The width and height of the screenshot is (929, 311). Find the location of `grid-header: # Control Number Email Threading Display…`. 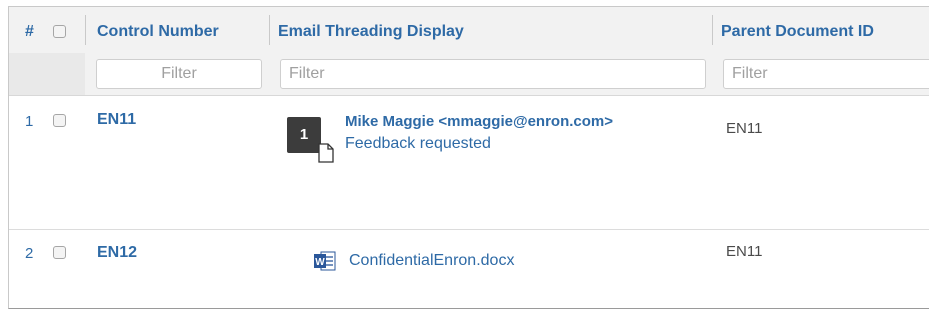

grid-header: # Control Number Email Threading Display… is located at coordinates (469, 30).